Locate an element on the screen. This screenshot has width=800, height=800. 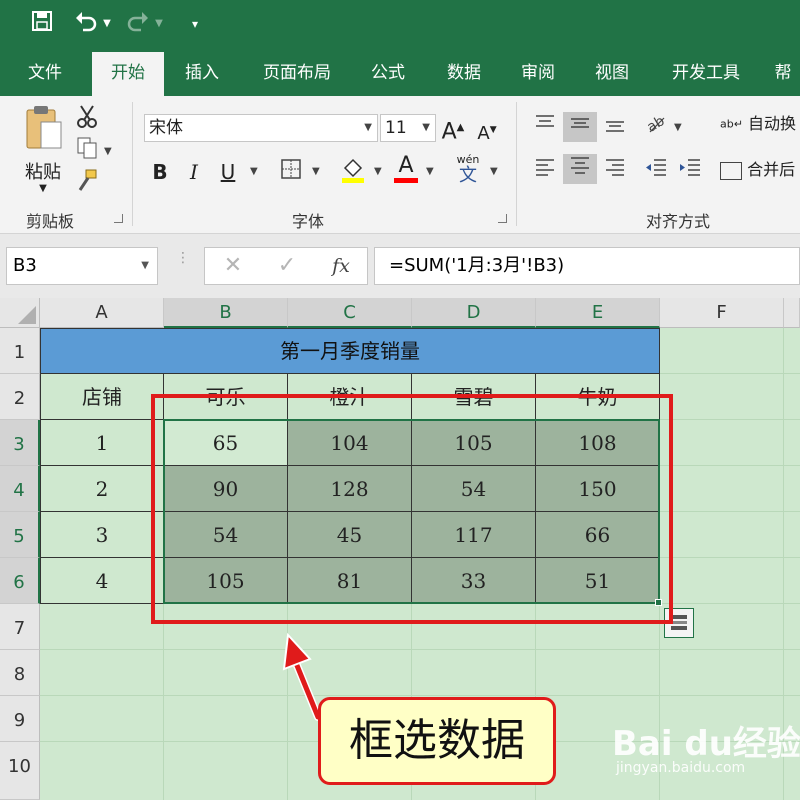
format-painter-icon is located at coordinates (87, 182).